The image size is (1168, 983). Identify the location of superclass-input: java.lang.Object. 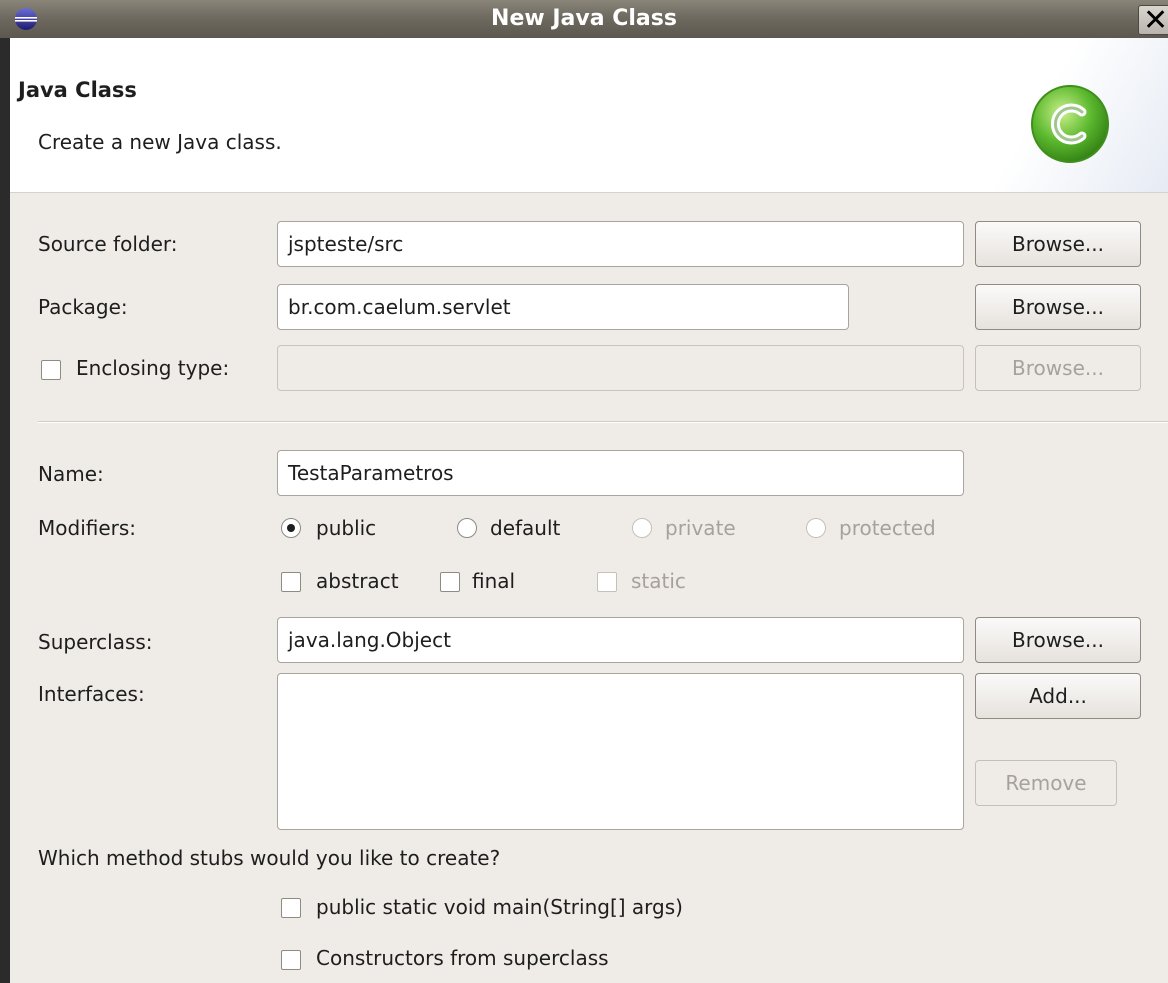
(620, 640).